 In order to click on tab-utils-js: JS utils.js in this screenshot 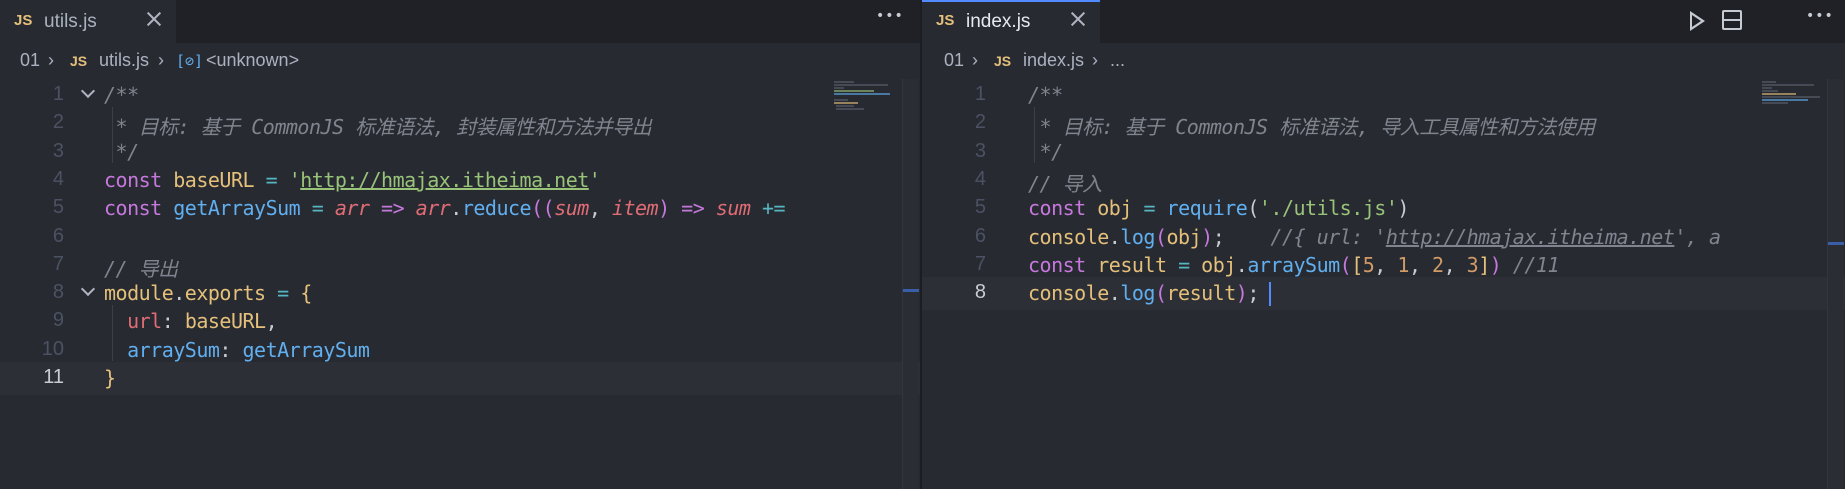, I will do `click(88, 21)`.